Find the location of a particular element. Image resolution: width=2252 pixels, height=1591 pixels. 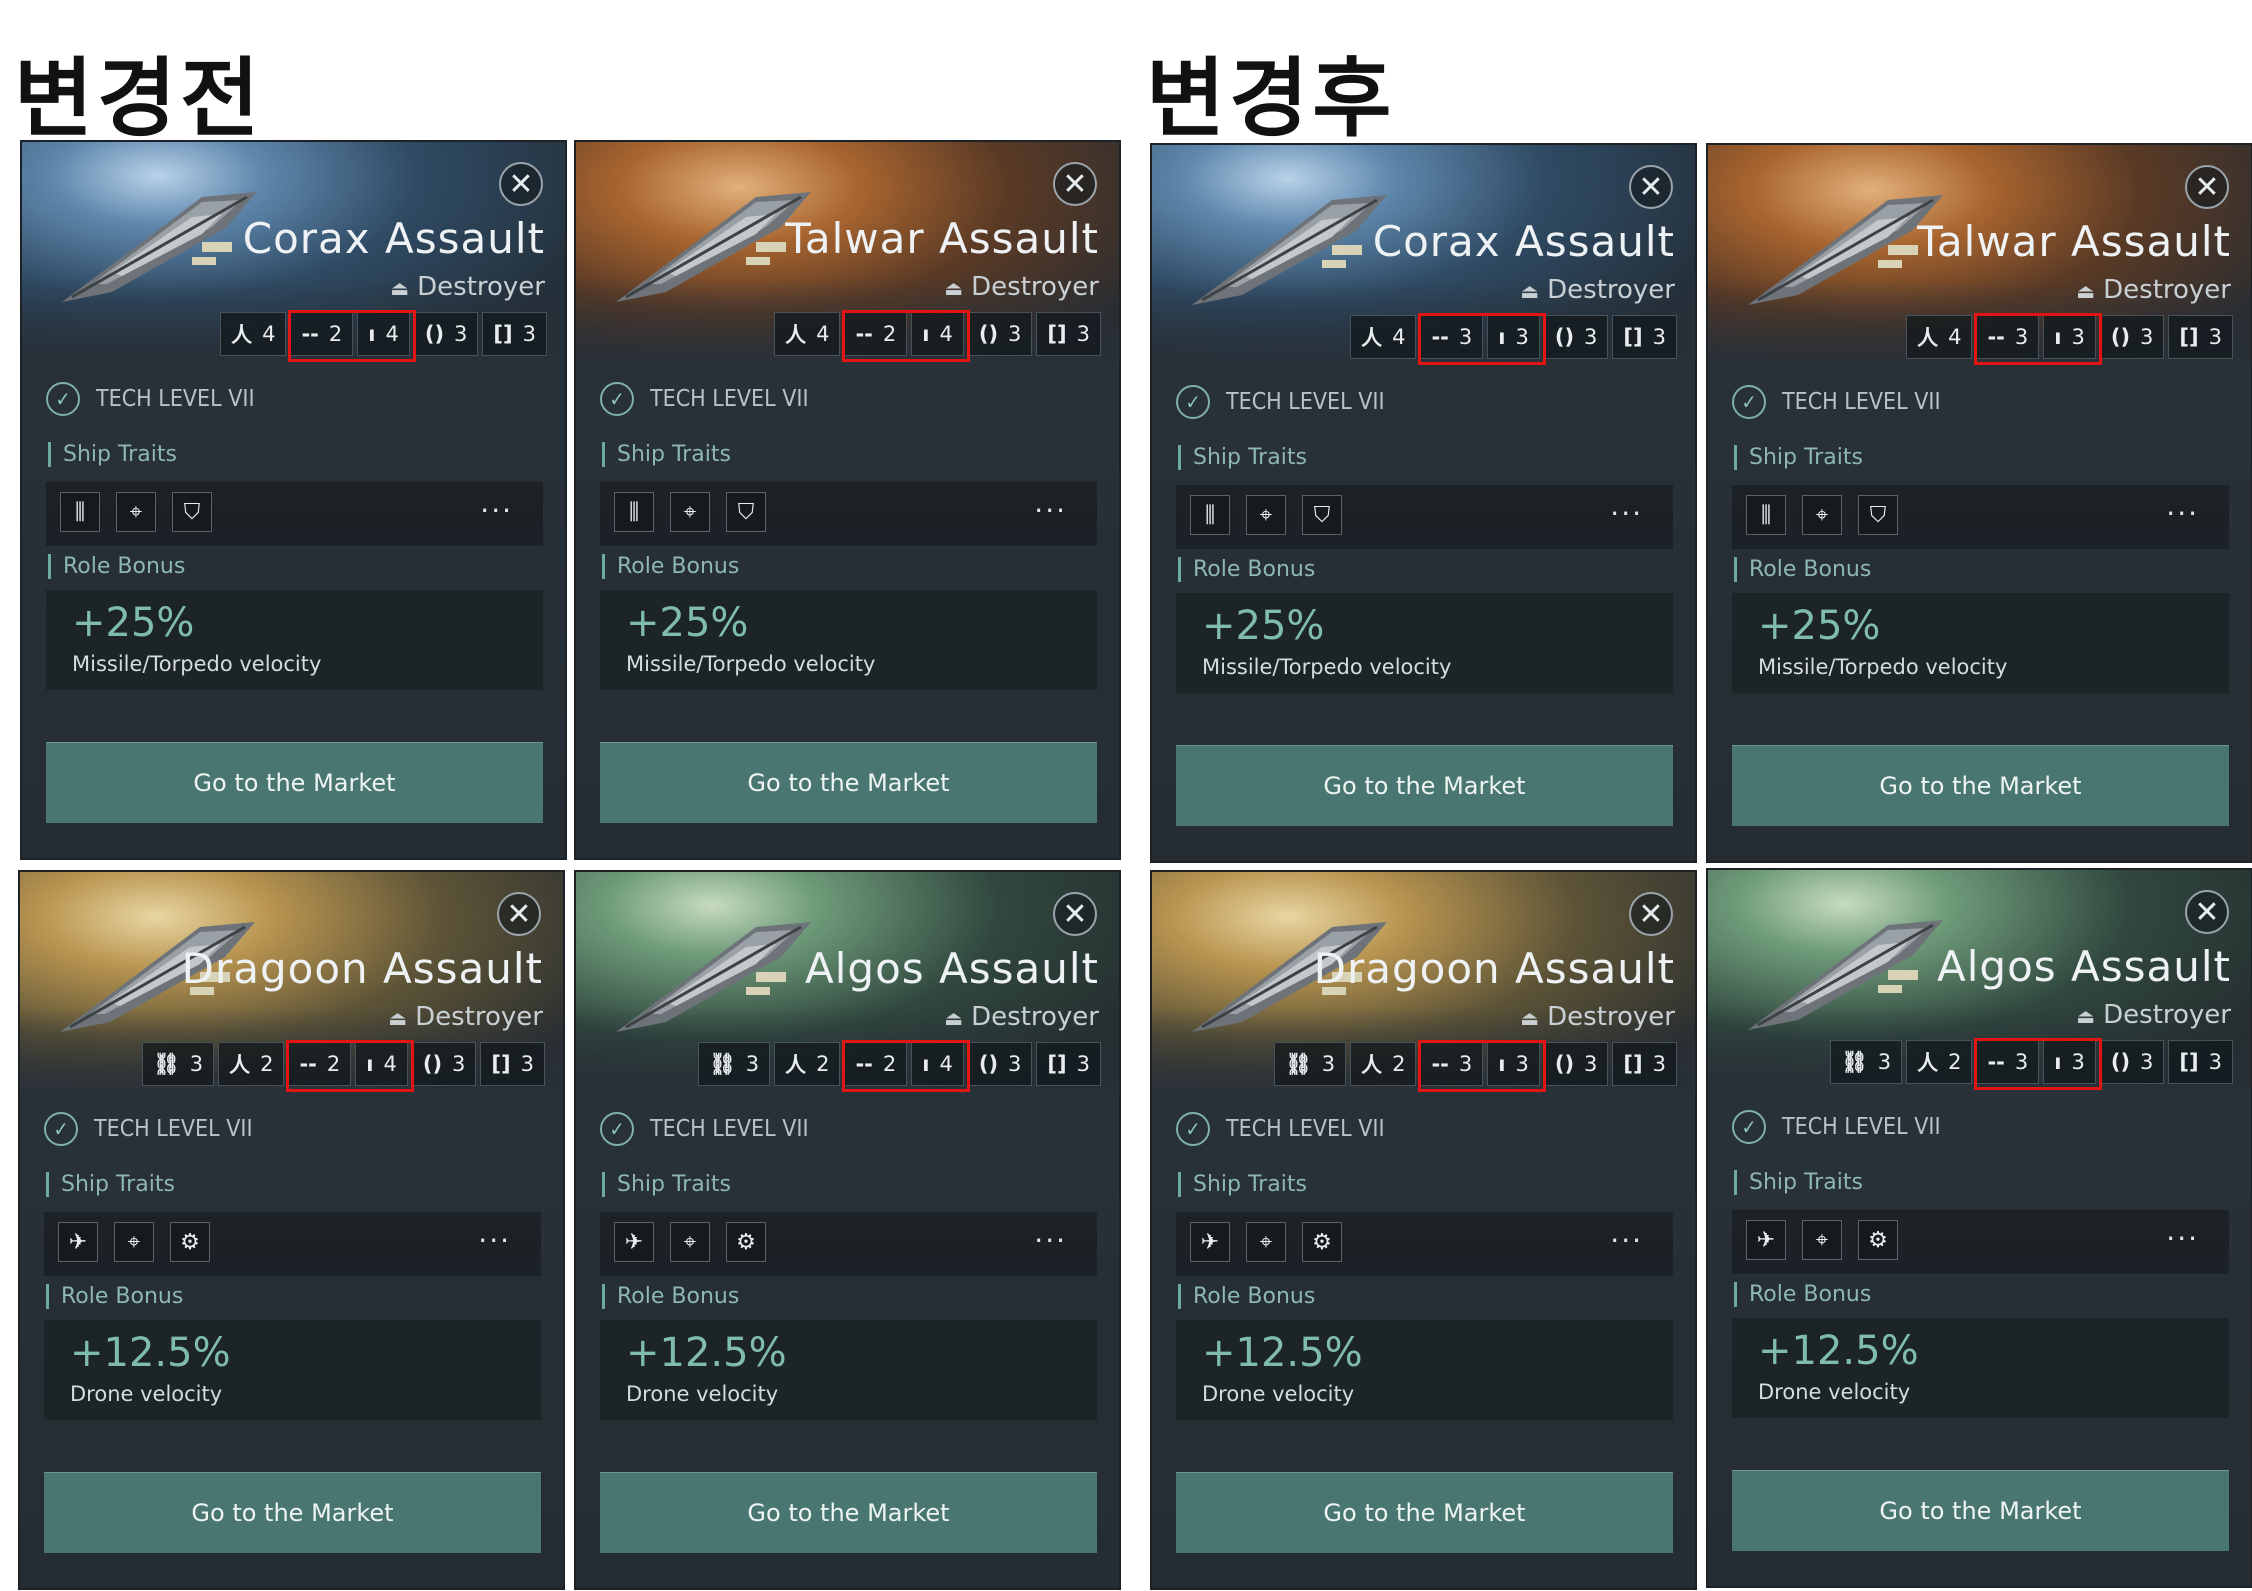

drone-bay-slot: 人 2 is located at coordinates (807, 1064).